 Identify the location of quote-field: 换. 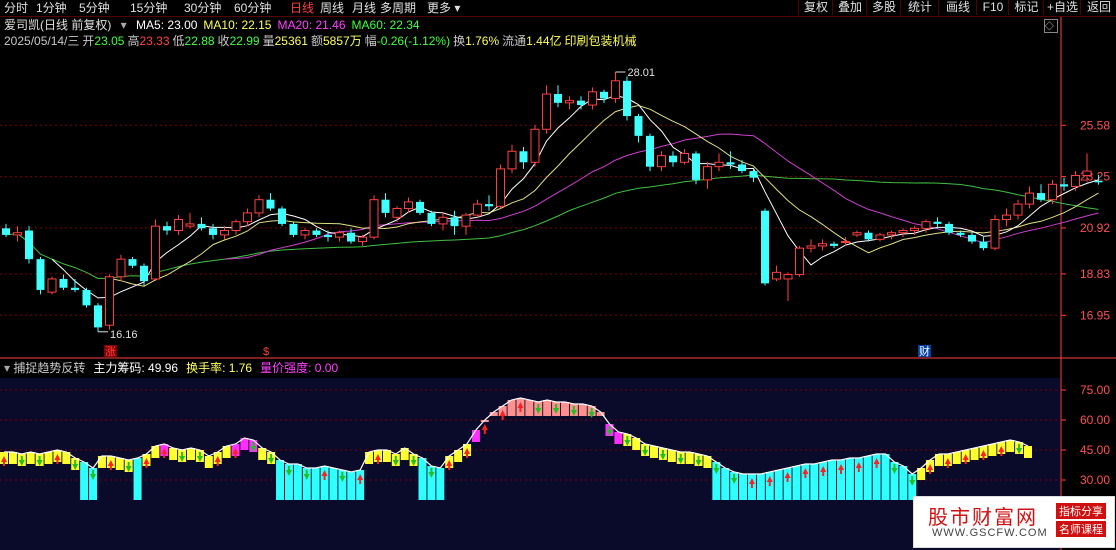
(459, 41).